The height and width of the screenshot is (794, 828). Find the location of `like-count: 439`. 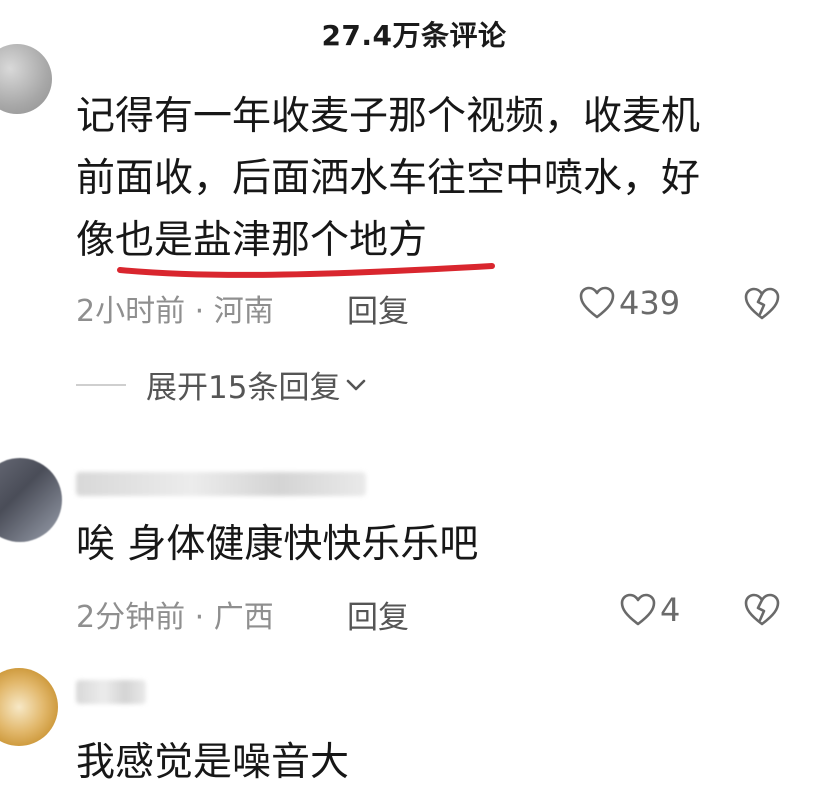

like-count: 439 is located at coordinates (650, 303).